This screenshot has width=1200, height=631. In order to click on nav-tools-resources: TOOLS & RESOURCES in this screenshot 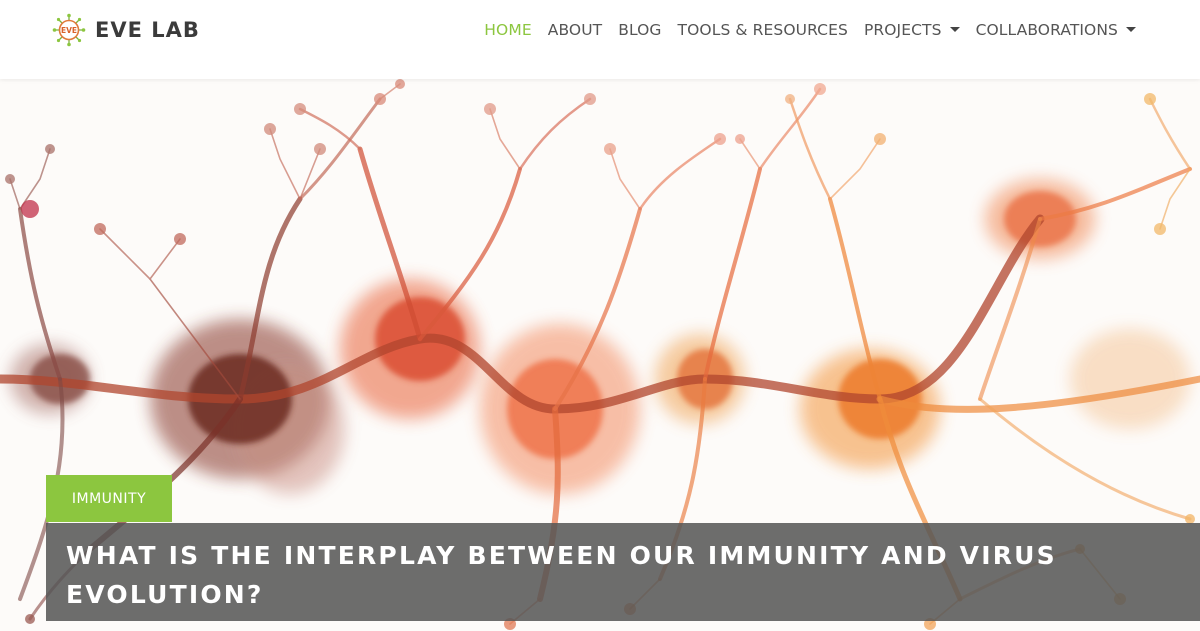, I will do `click(763, 30)`.